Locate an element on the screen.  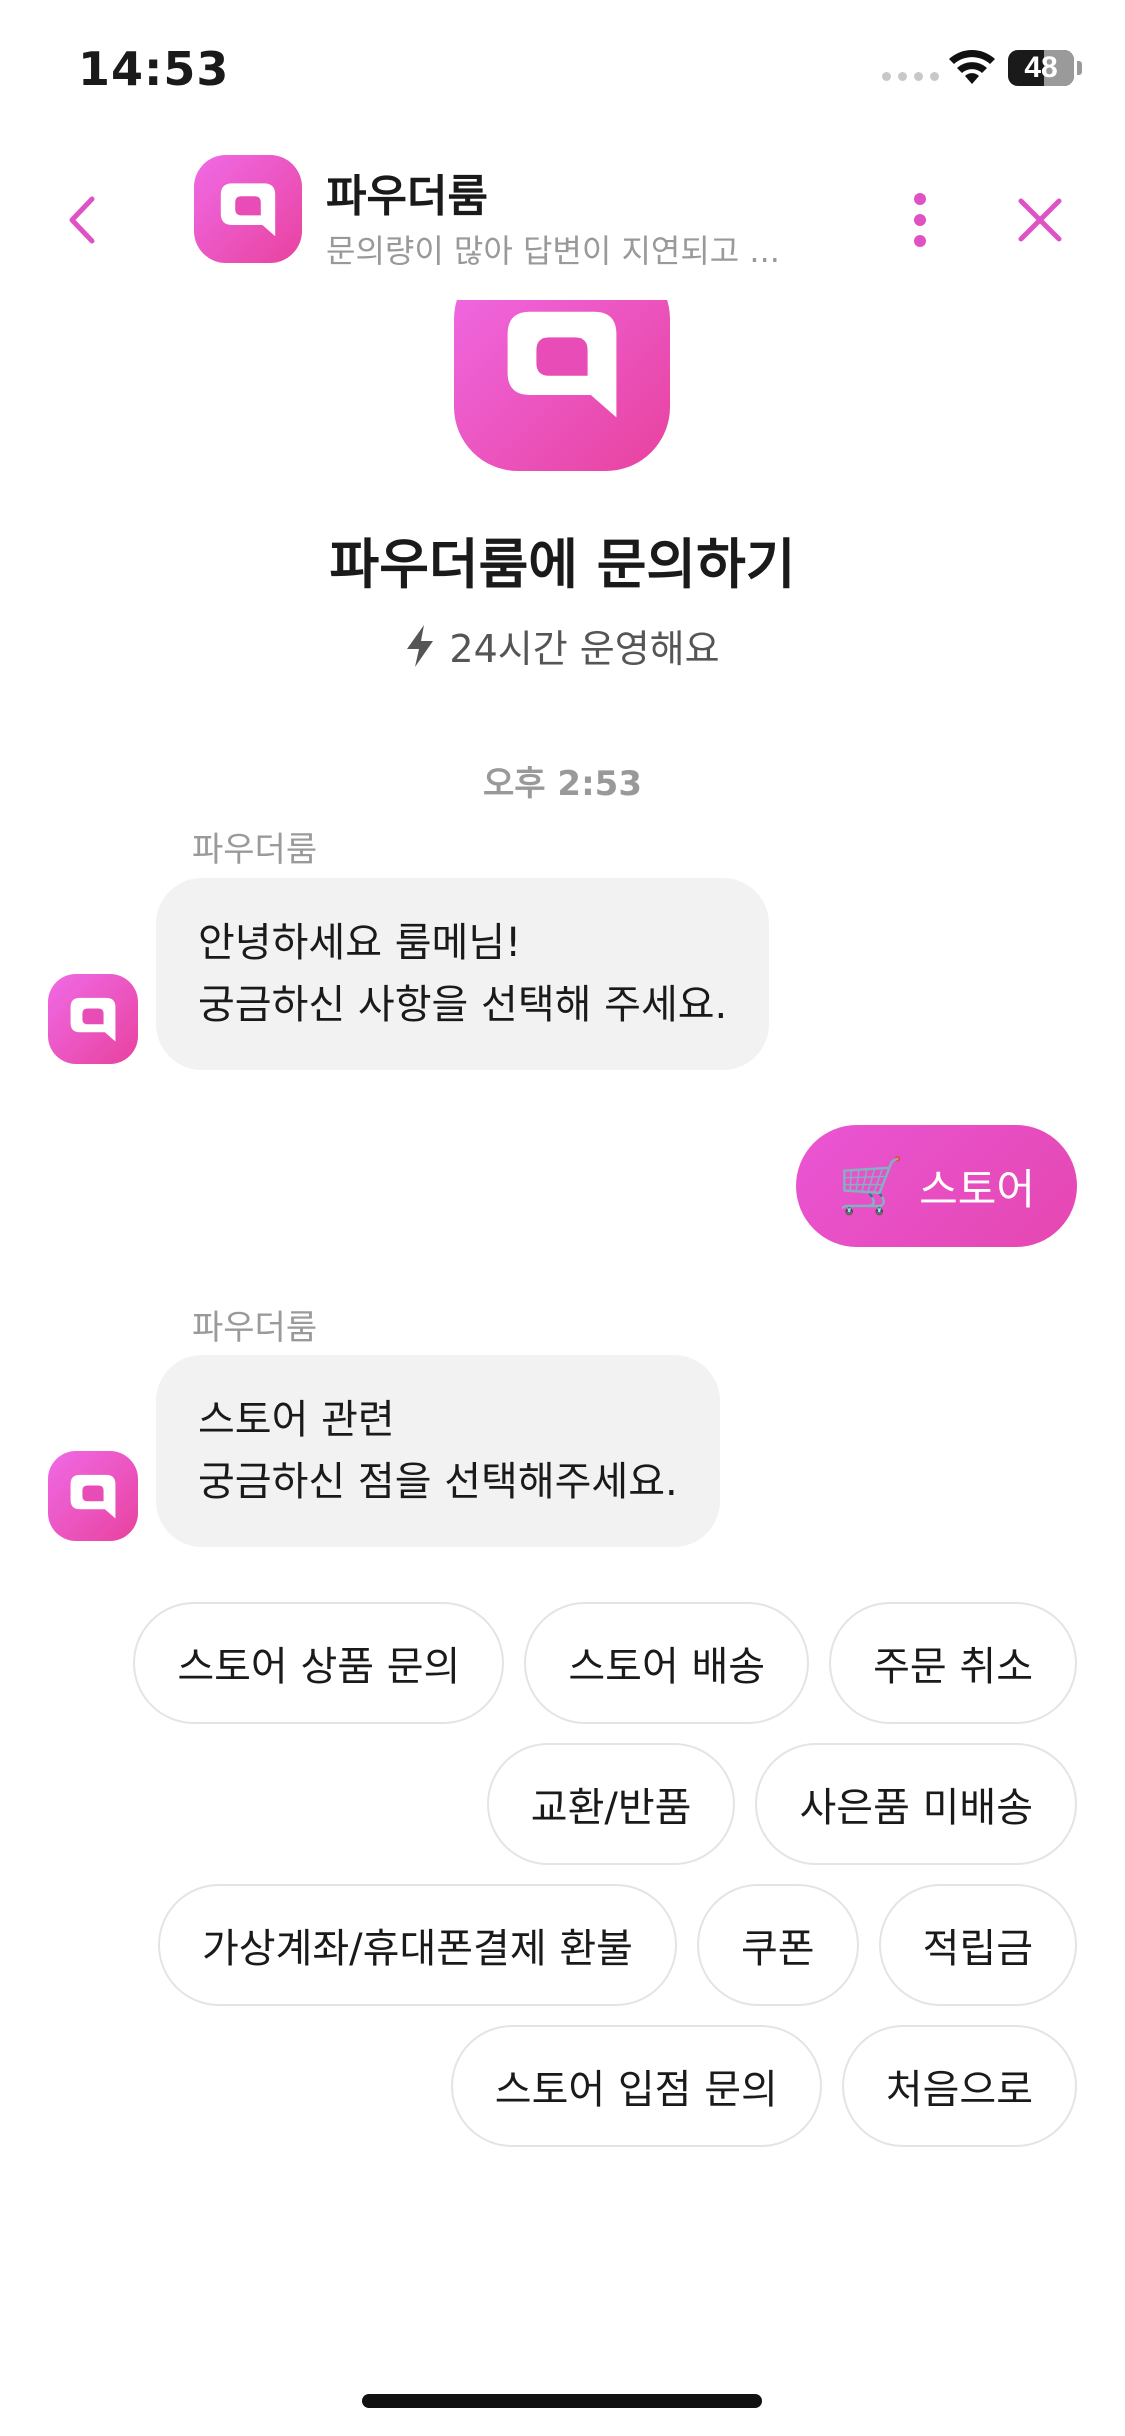
intro-title: 파우더룸에 문의하기 is located at coordinates (562, 564).